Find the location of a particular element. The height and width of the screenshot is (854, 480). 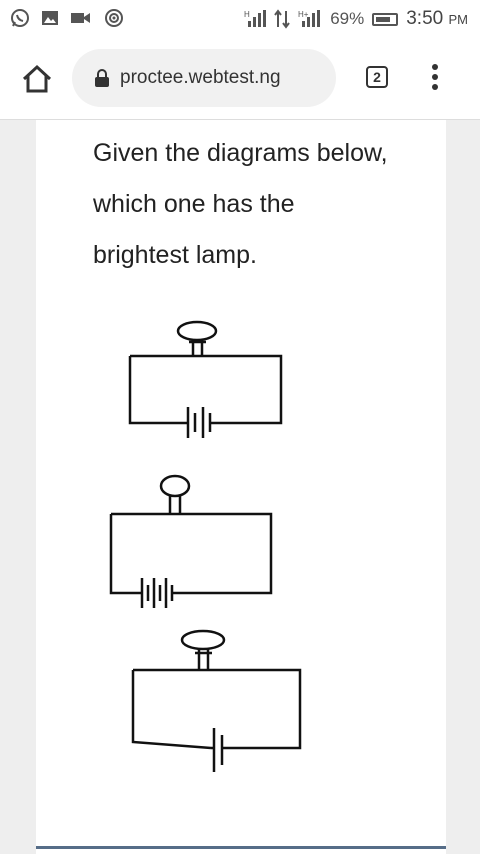

circuit-2-lamp is located at coordinates (175, 494).